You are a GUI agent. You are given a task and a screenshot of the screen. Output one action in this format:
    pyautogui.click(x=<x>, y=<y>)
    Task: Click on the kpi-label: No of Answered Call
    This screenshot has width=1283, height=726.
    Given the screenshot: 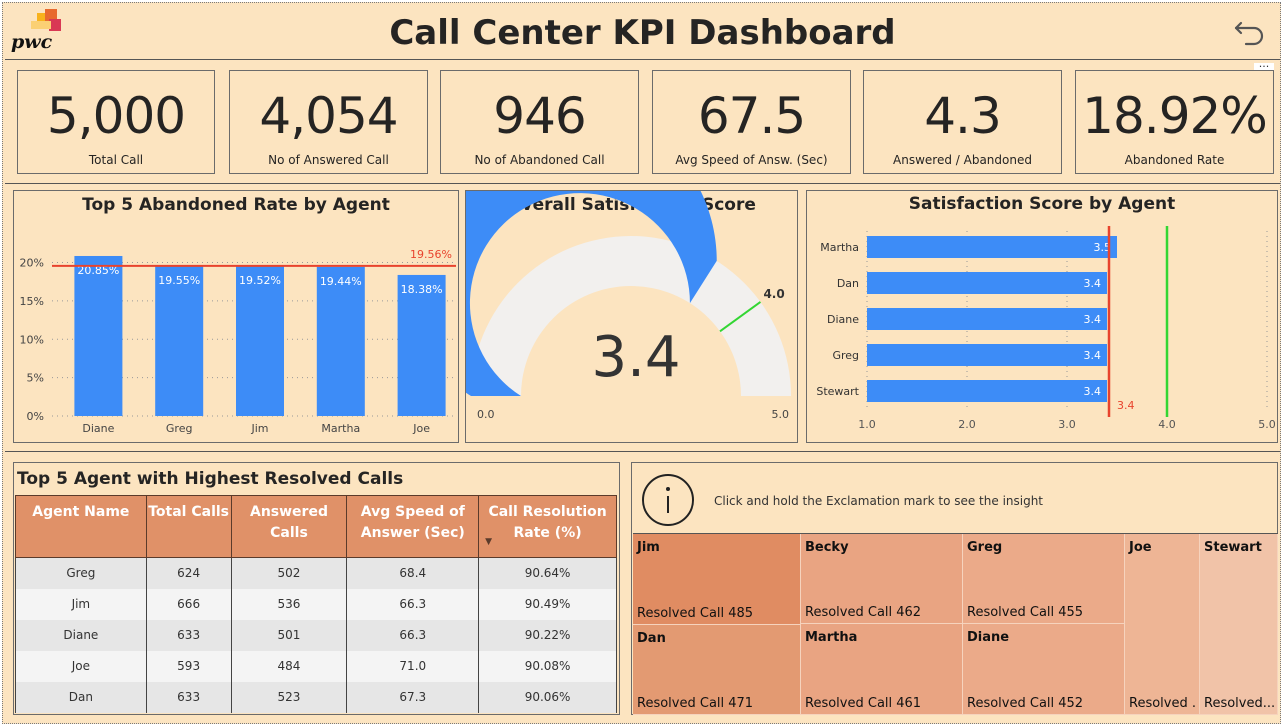 What is the action you would take?
    pyautogui.click(x=328, y=160)
    